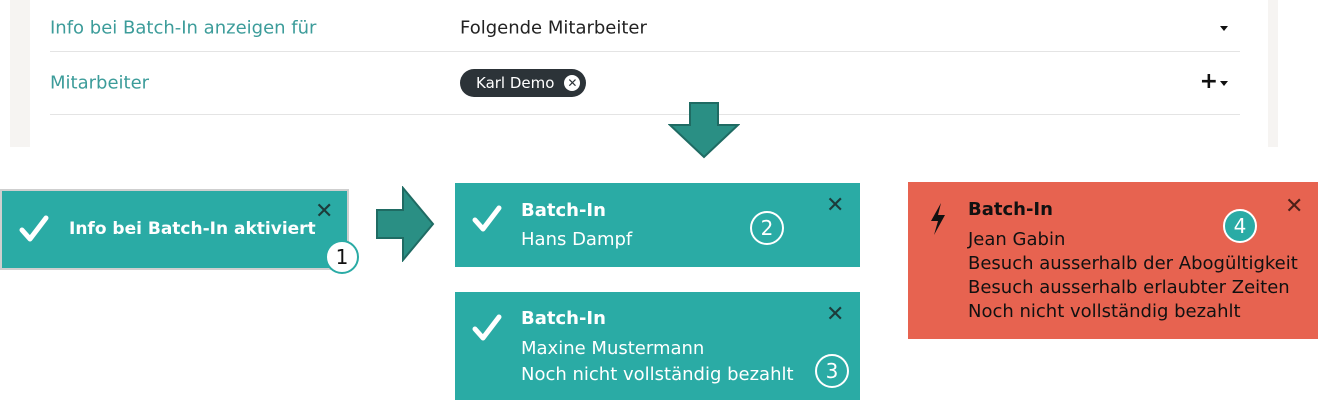 The height and width of the screenshot is (404, 1327). I want to click on remove-chip-icon: ✕, so click(572, 83).